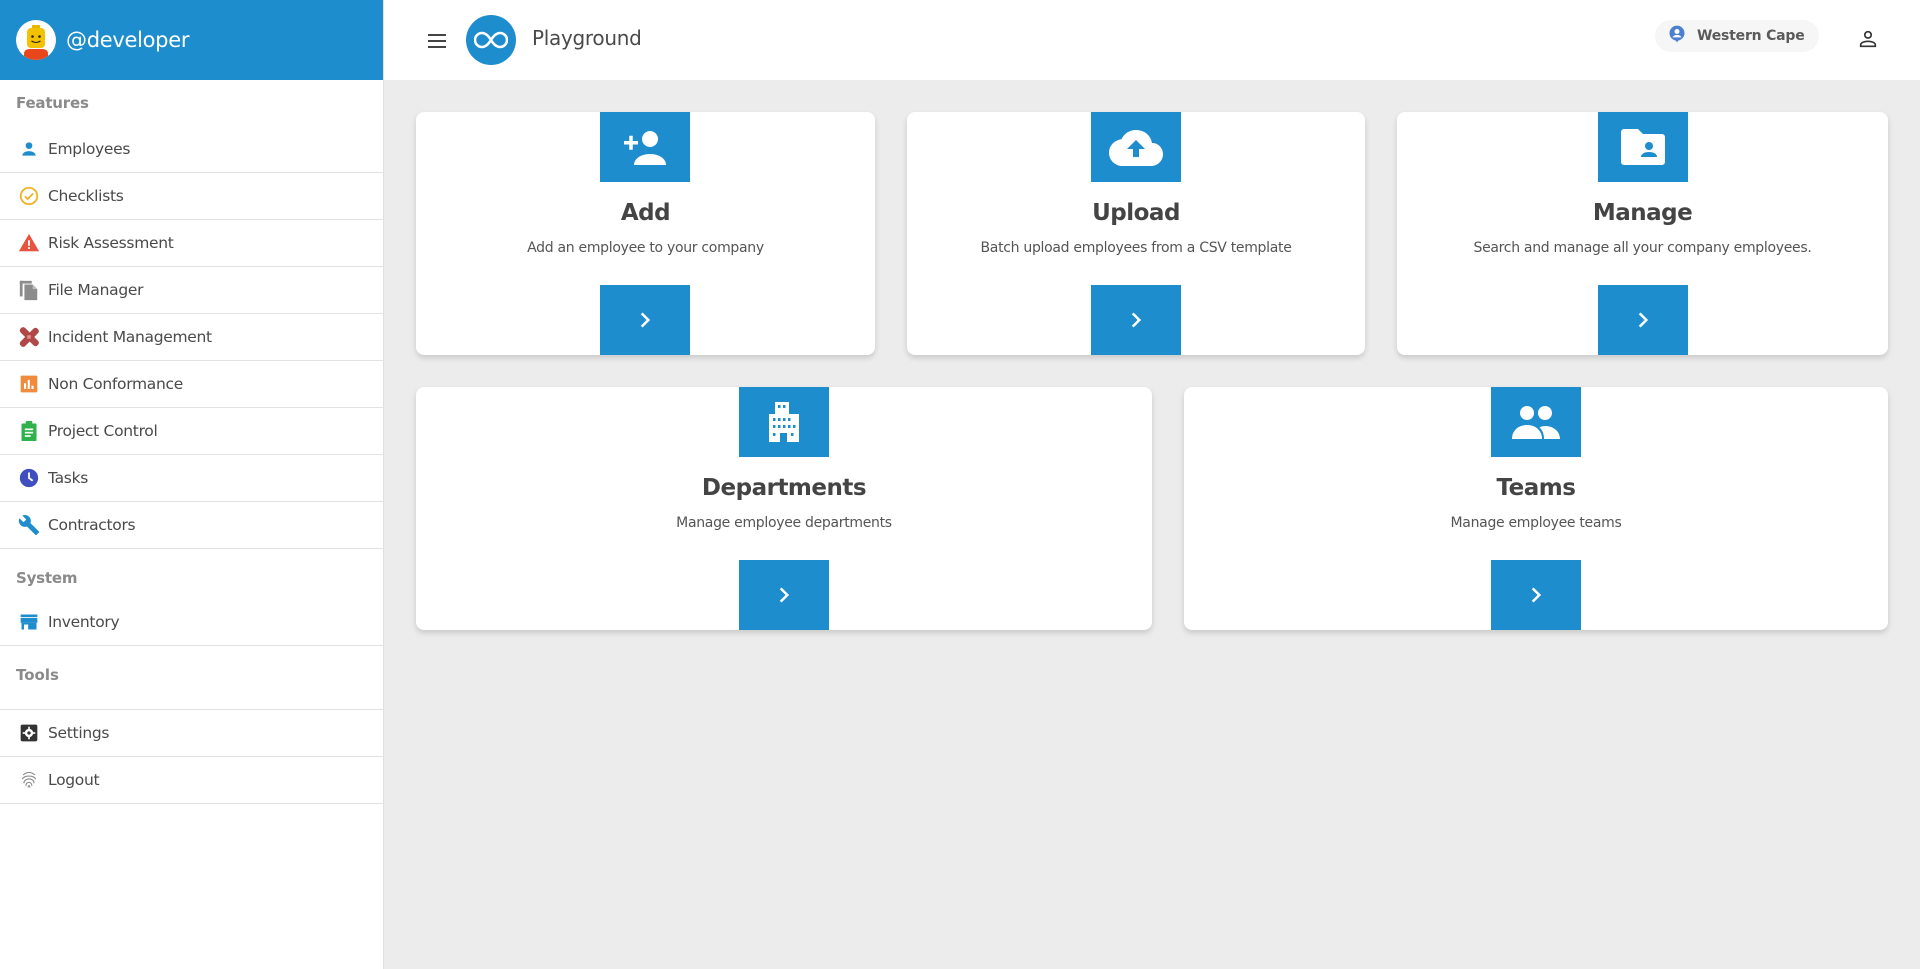  I want to click on sidebar-item-label: Non Conformance, so click(115, 384).